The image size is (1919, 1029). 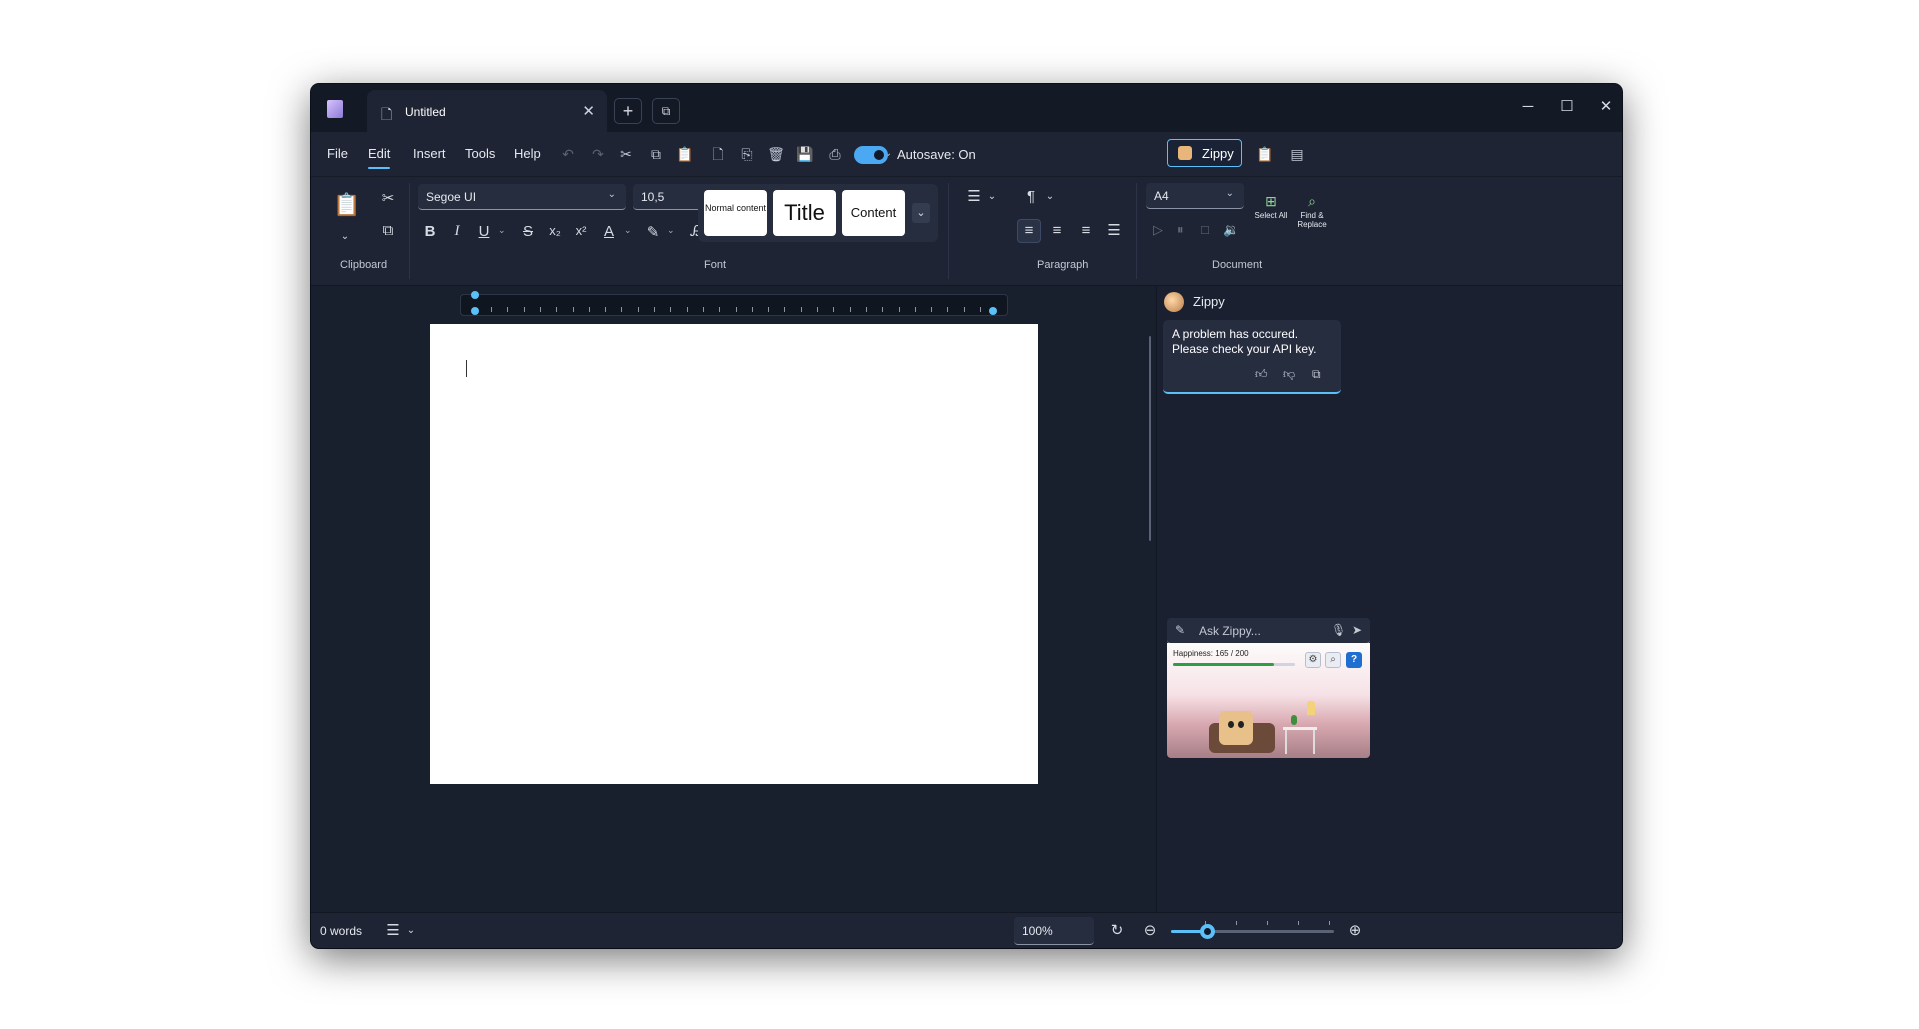 I want to click on highlight-icon: ✎, so click(x=653, y=232).